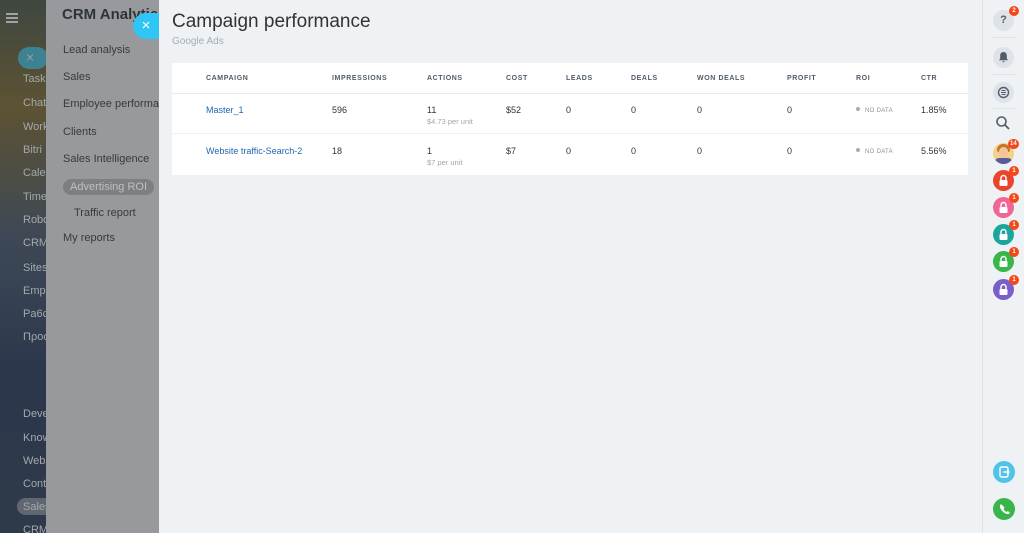 The width and height of the screenshot is (1024, 533). What do you see at coordinates (77, 77) in the screenshot?
I see `menu-item-sales: Sales` at bounding box center [77, 77].